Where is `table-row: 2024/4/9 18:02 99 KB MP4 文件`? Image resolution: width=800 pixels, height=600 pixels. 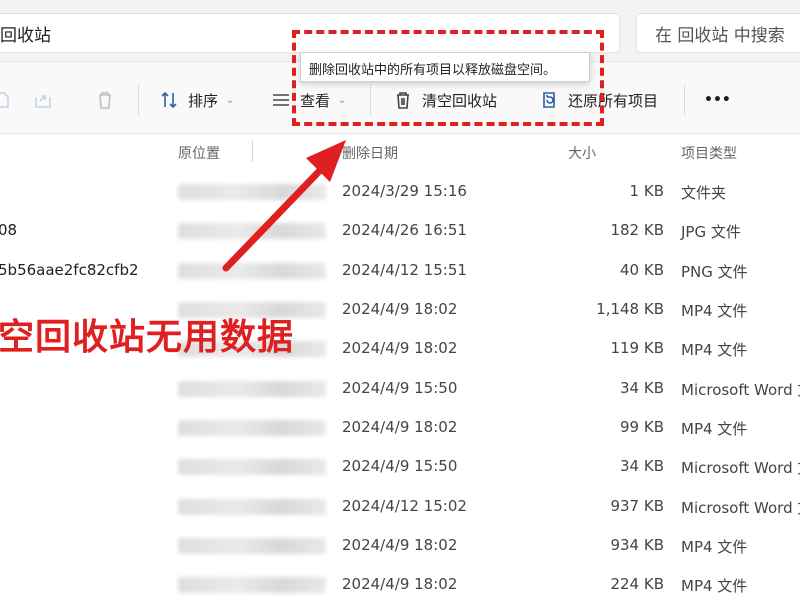
table-row: 2024/4/9 18:02 99 KB MP4 文件 is located at coordinates (400, 427).